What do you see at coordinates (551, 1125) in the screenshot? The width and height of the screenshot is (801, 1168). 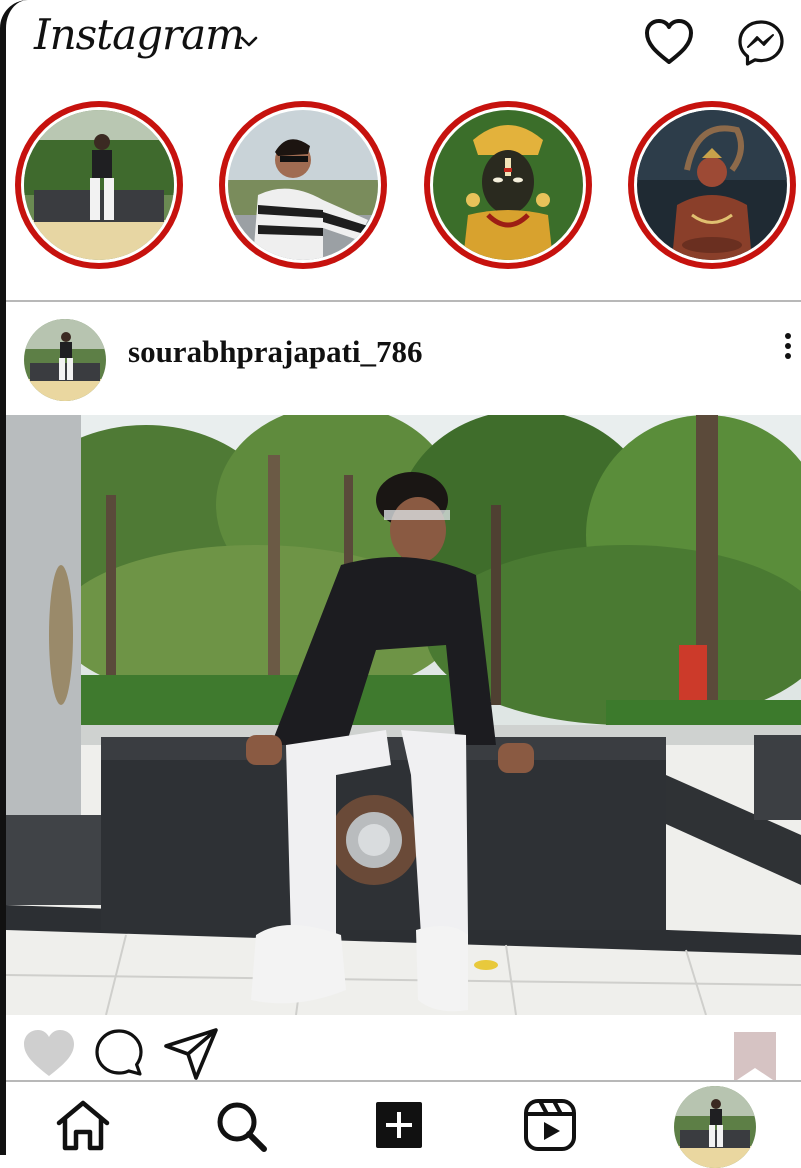 I see `reels-icon` at bounding box center [551, 1125].